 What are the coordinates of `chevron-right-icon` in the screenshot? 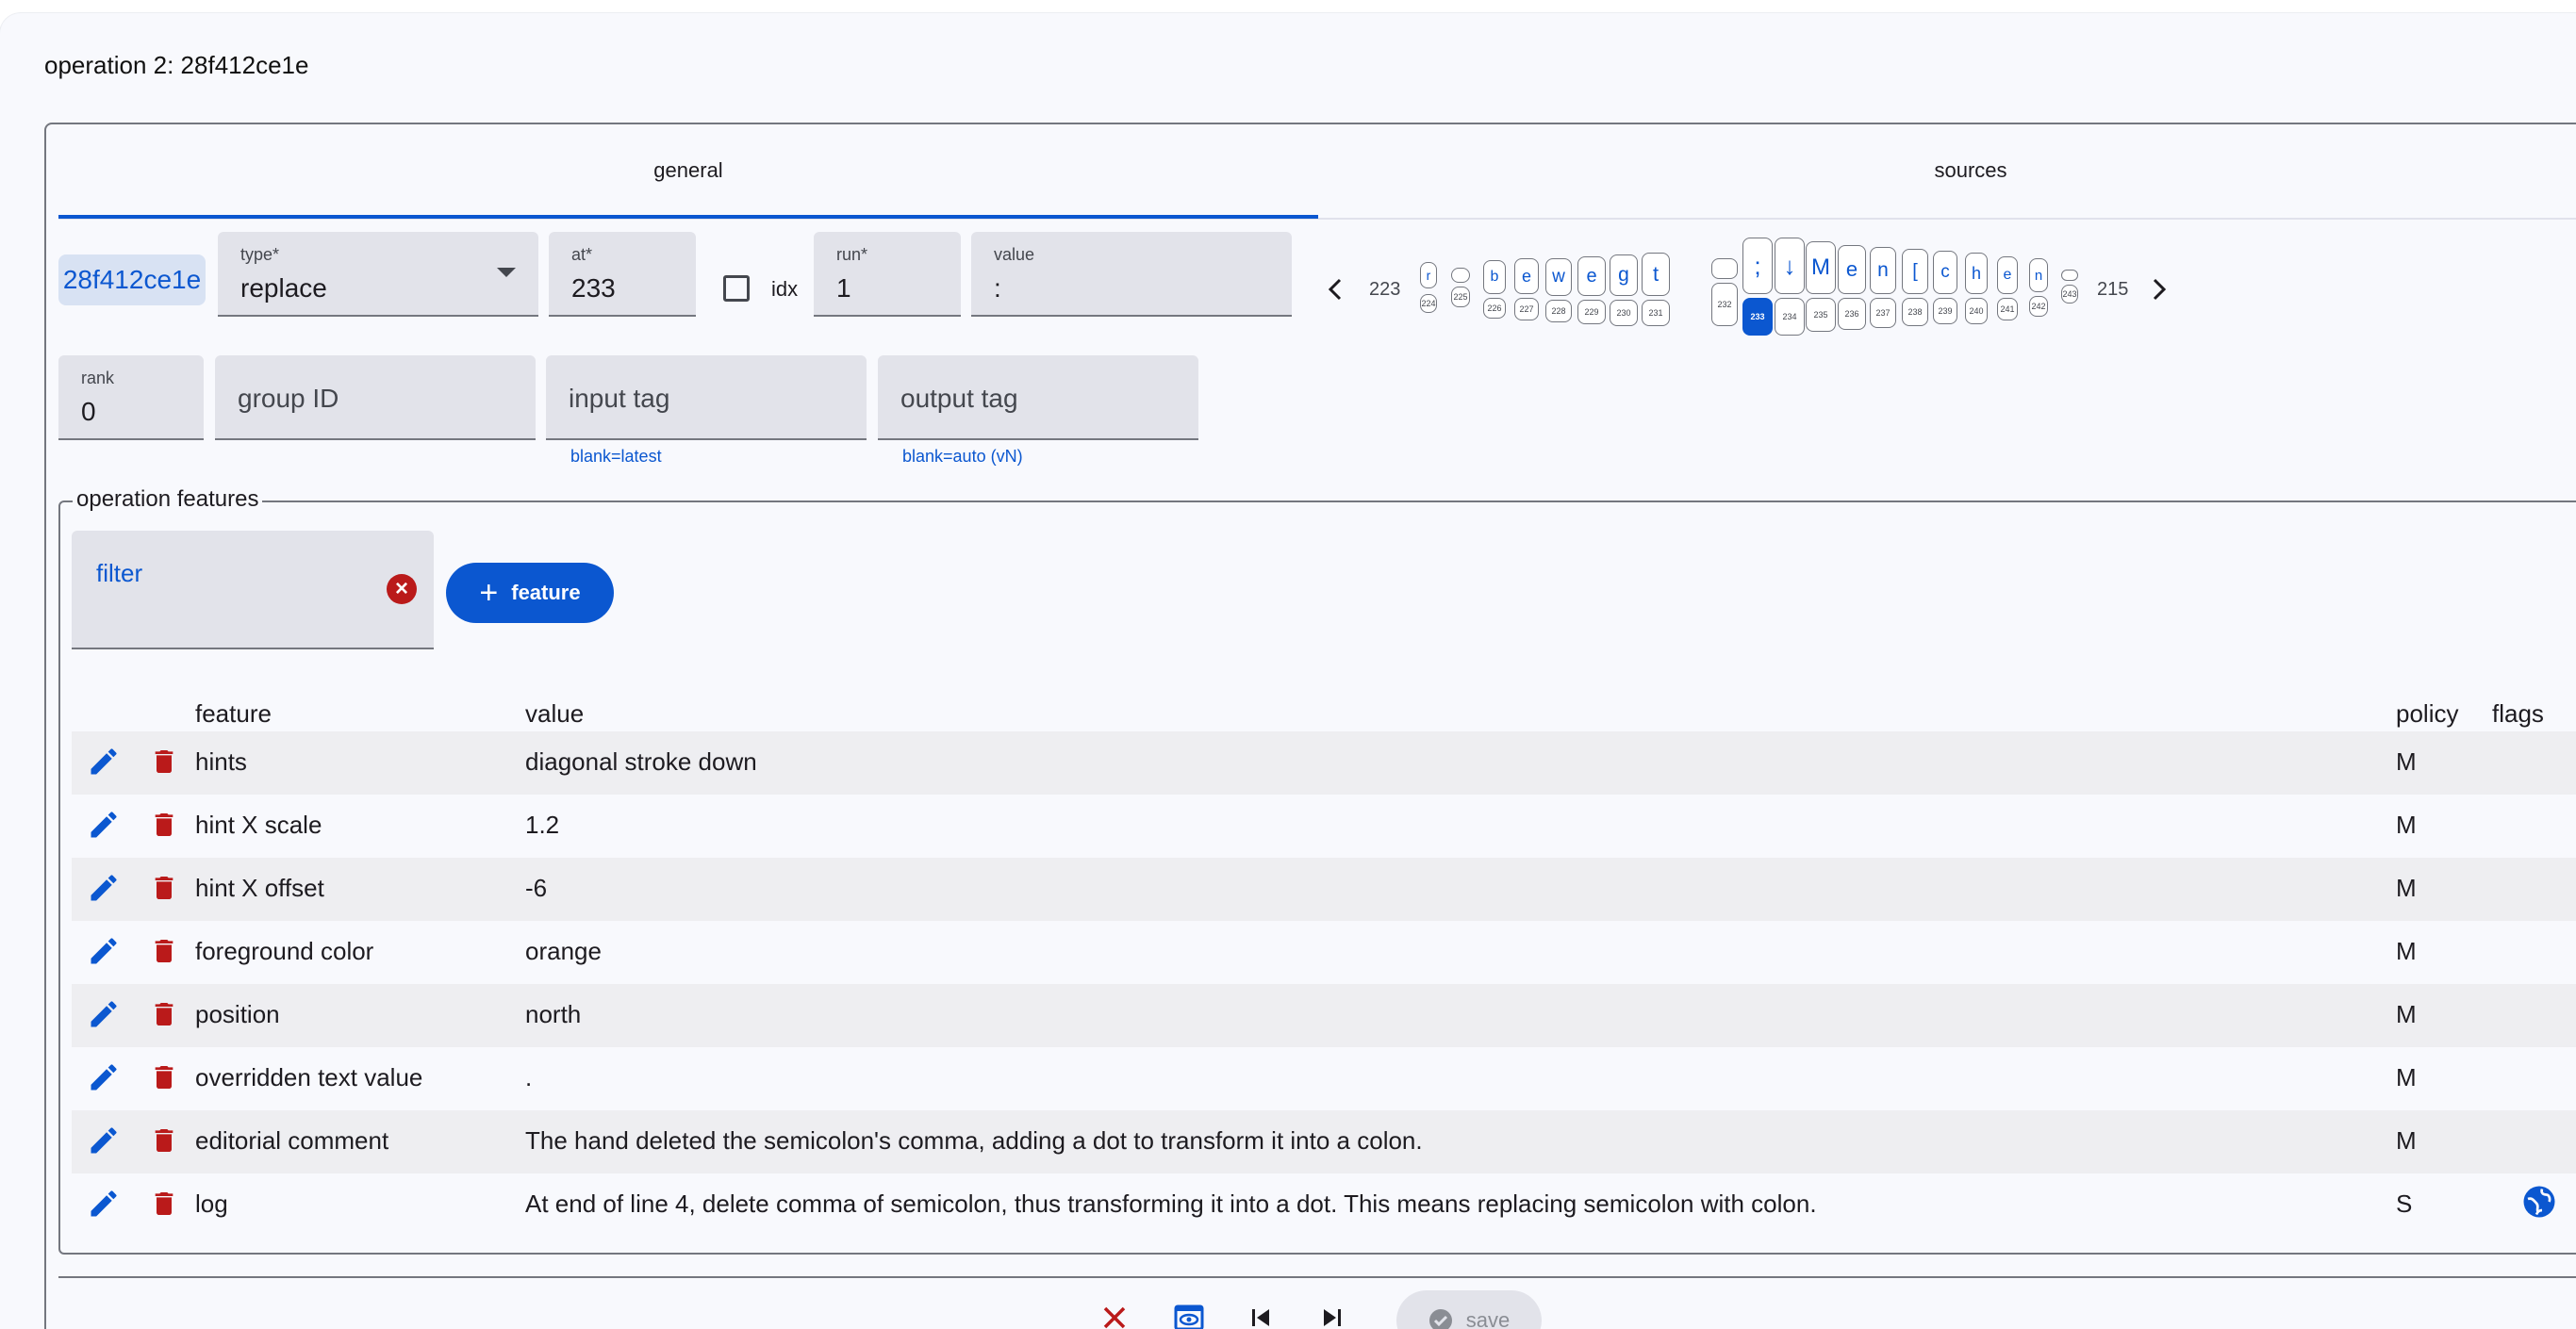 It's located at (2159, 289).